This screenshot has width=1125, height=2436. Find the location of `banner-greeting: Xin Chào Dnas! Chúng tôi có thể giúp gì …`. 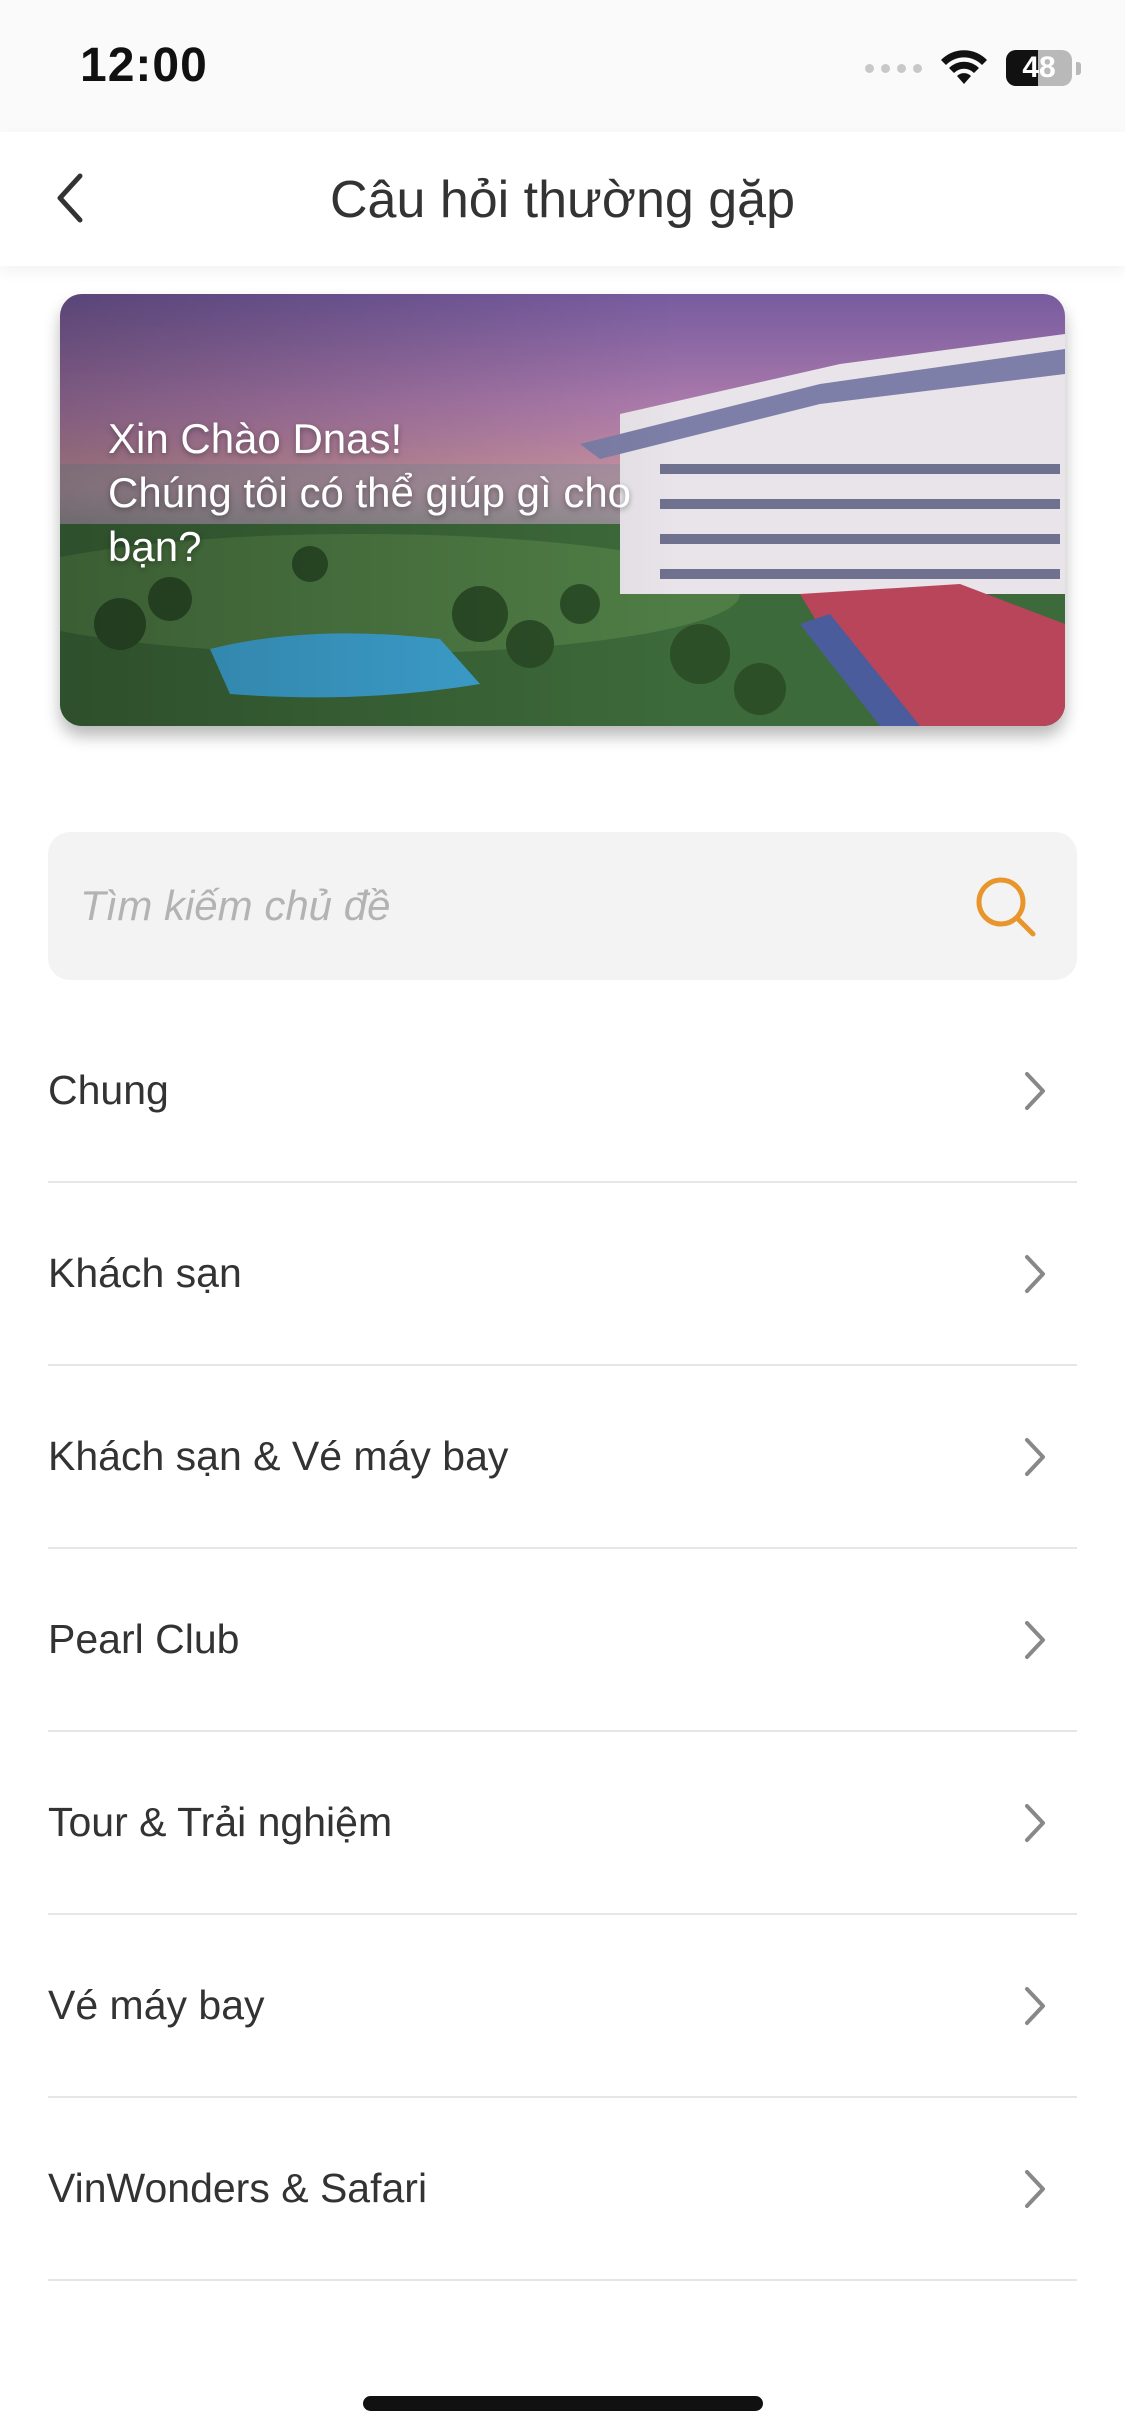

banner-greeting: Xin Chào Dnas! Chúng tôi có thể giúp gì … is located at coordinates (388, 493).